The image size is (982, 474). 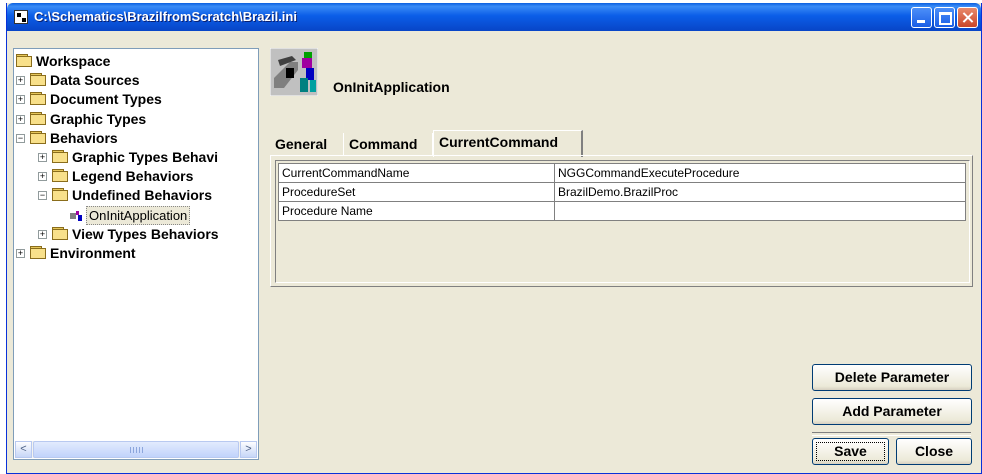 What do you see at coordinates (921, 17) in the screenshot?
I see `minimize-button` at bounding box center [921, 17].